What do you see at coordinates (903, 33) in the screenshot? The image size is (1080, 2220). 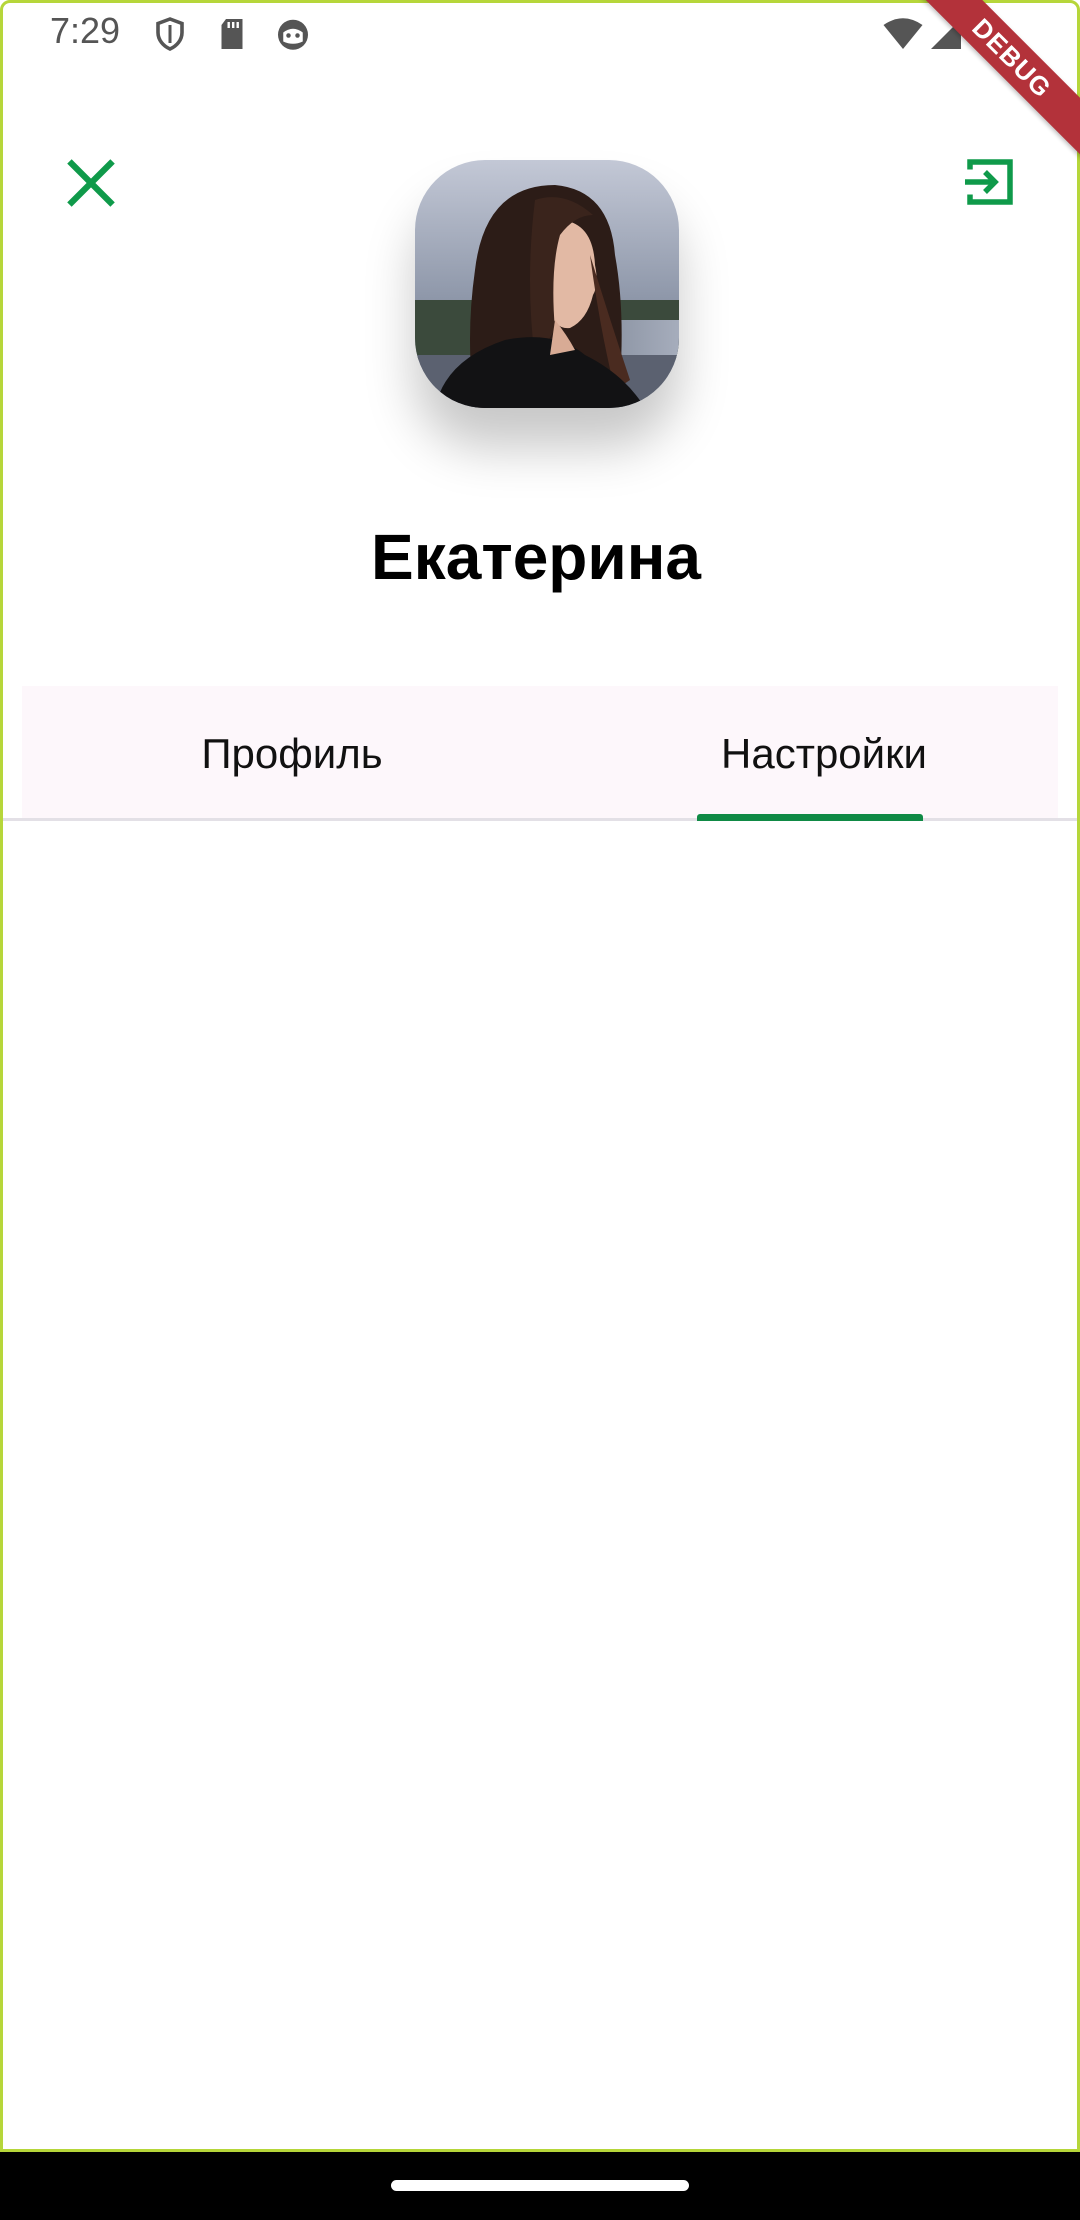 I see `wifi-icon` at bounding box center [903, 33].